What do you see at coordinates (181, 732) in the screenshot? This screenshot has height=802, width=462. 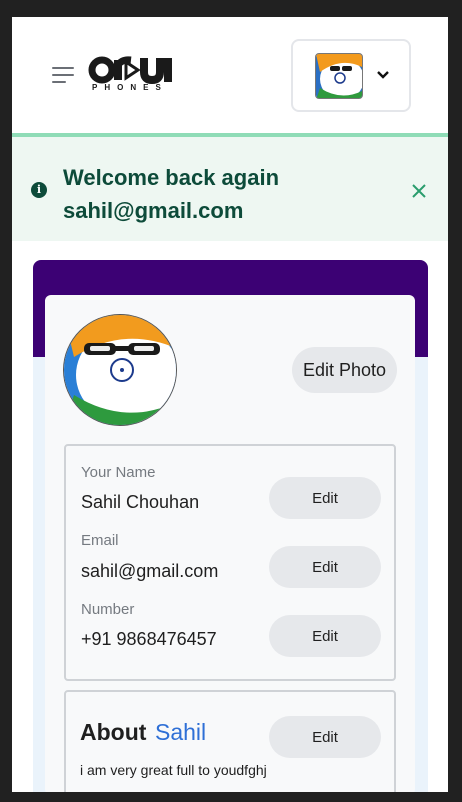 I see `about-name: Sahil` at bounding box center [181, 732].